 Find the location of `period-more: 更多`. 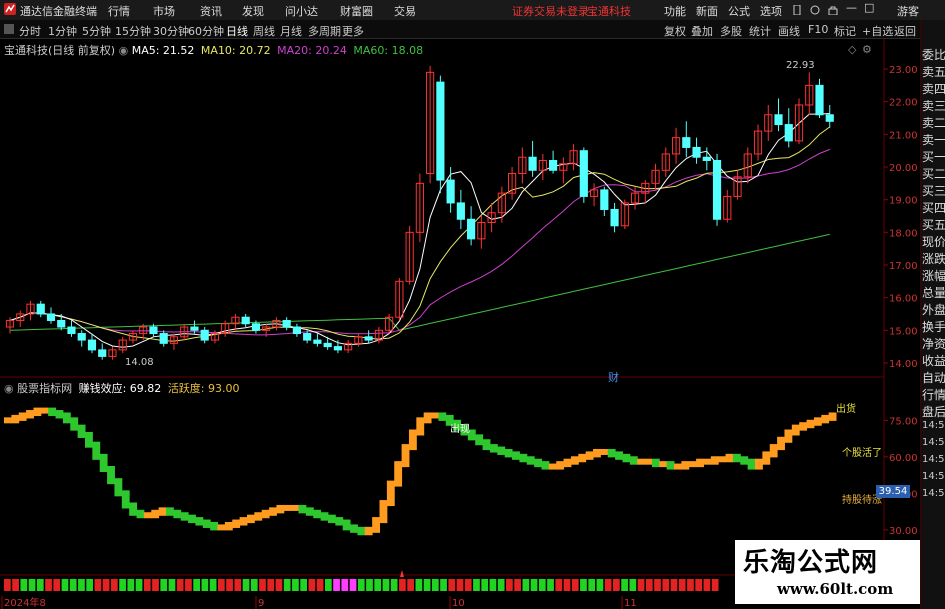

period-more: 更多 is located at coordinates (353, 31).